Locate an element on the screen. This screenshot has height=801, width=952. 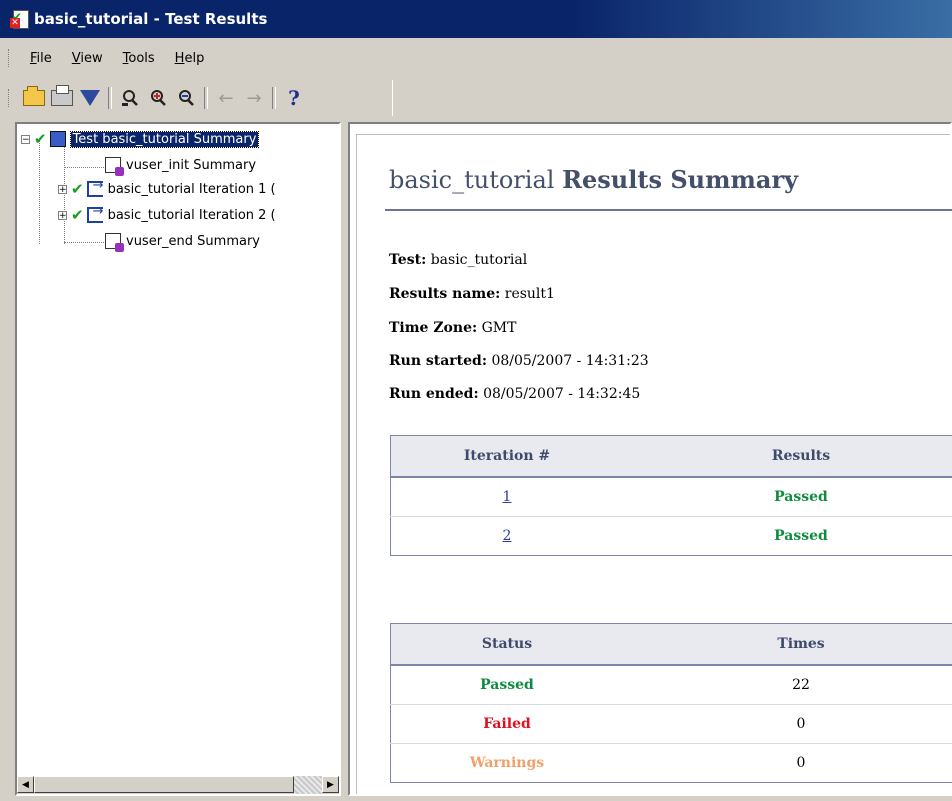
scroll-track is located at coordinates (308, 785).